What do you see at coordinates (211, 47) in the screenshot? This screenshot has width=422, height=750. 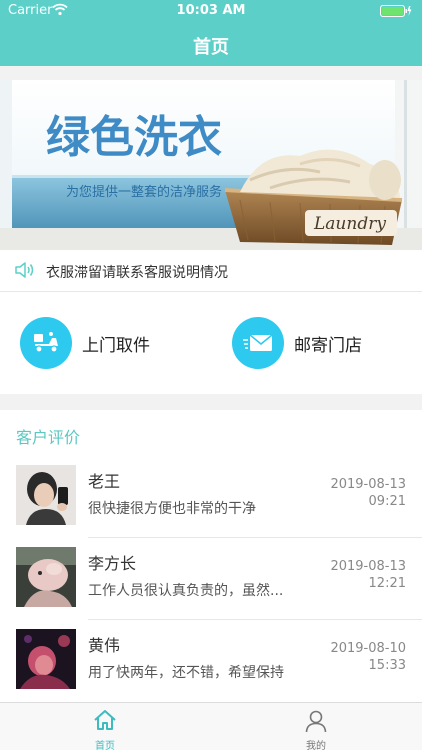 I see `page-title: 首页` at bounding box center [211, 47].